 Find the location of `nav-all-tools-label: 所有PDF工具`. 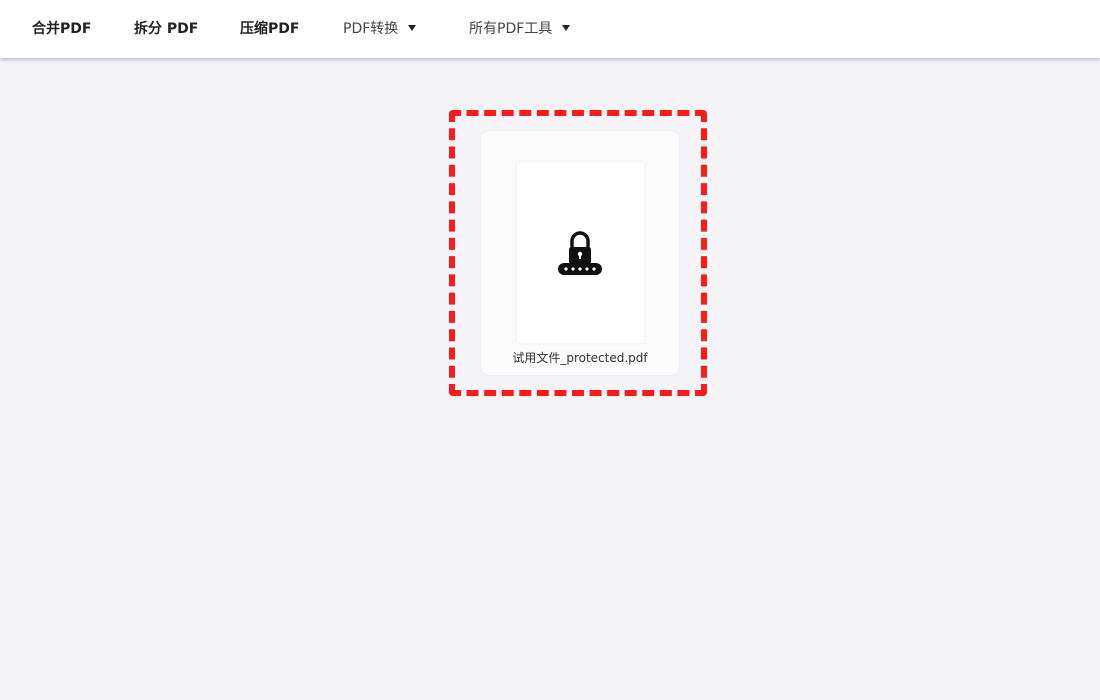

nav-all-tools-label: 所有PDF工具 is located at coordinates (511, 29).